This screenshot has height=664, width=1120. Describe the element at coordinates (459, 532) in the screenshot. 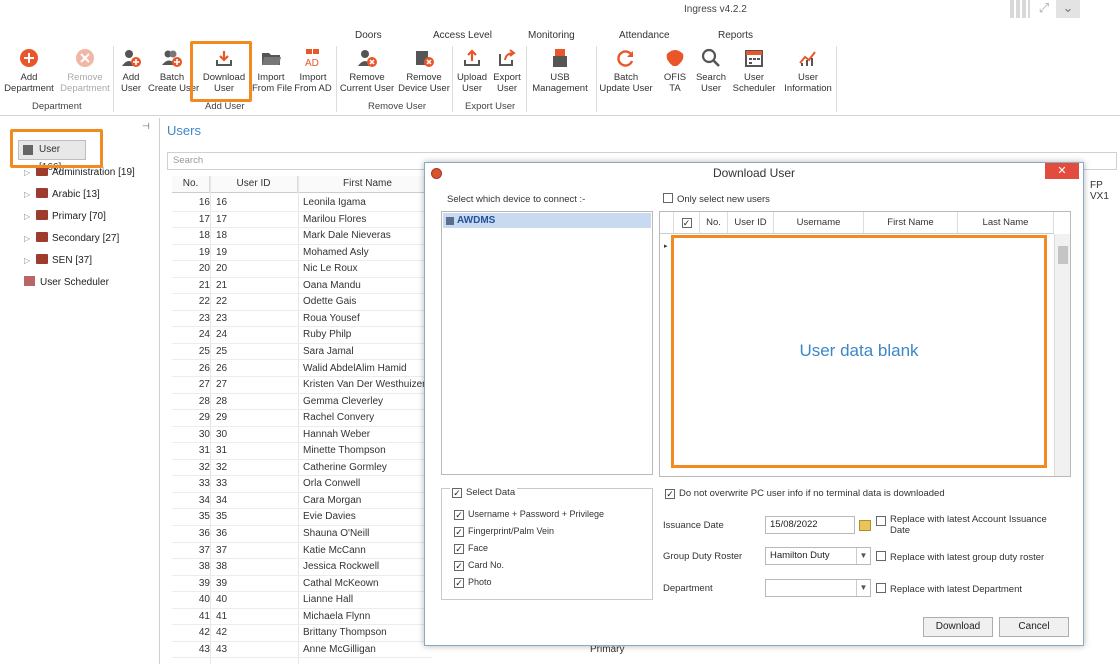

I see `checkbox-fingerprint: ✓` at that location.